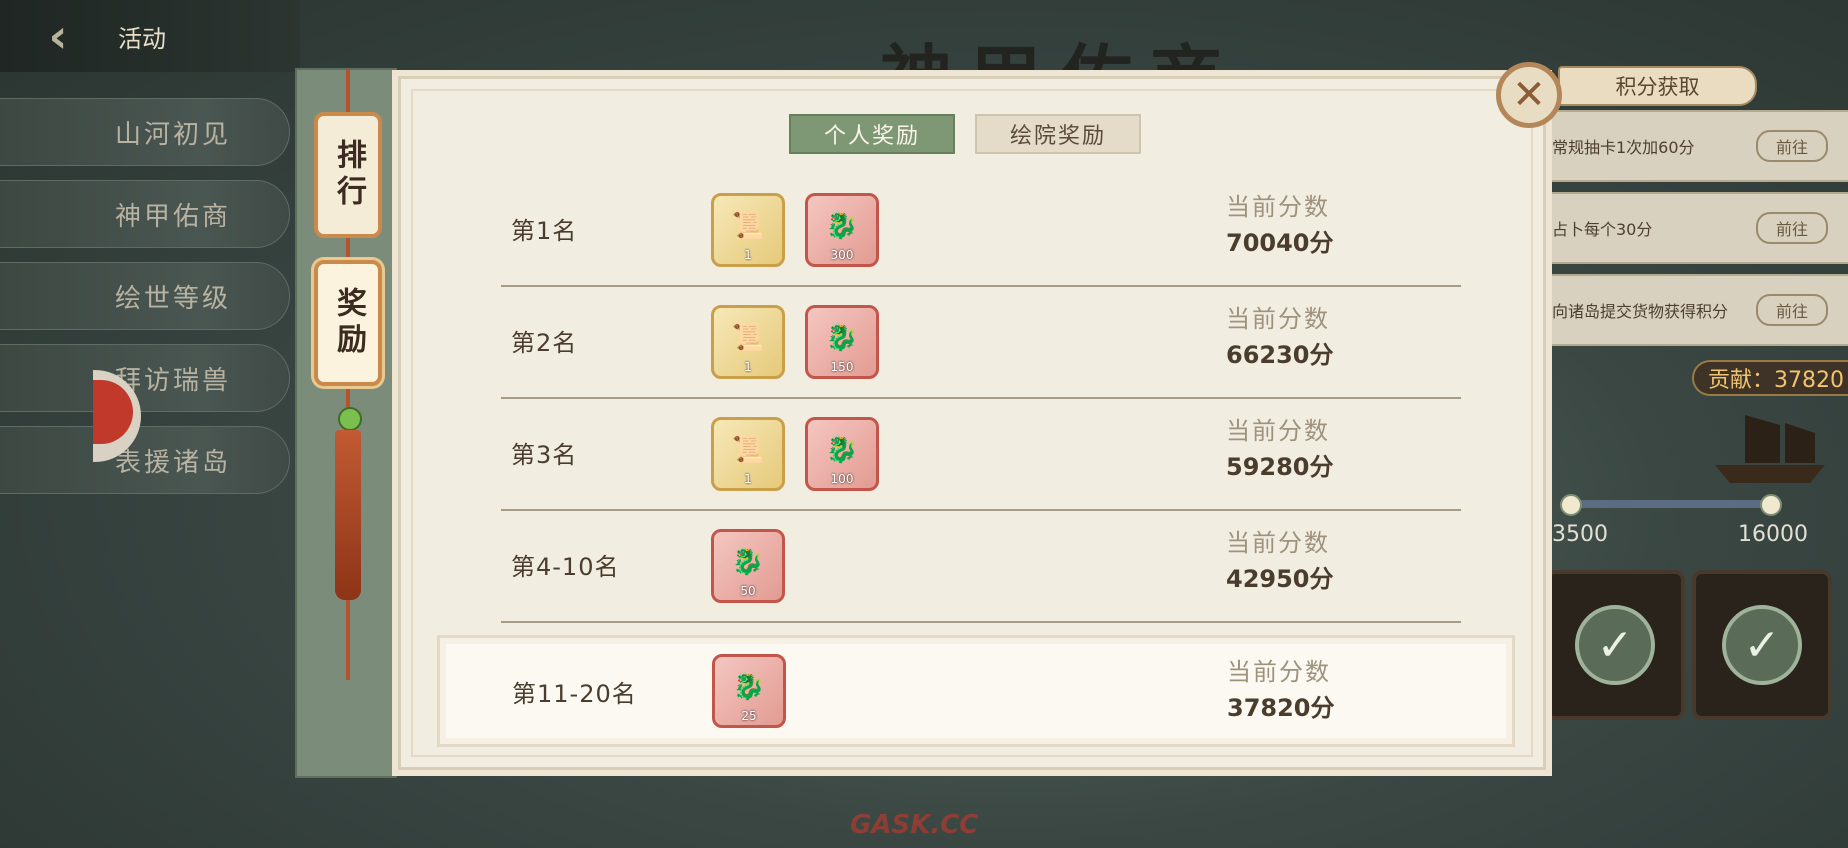 The image size is (1848, 848). I want to click on rank-row: 第2名 📜 1 🐉 150 当前分数 66230分, so click(981, 343).